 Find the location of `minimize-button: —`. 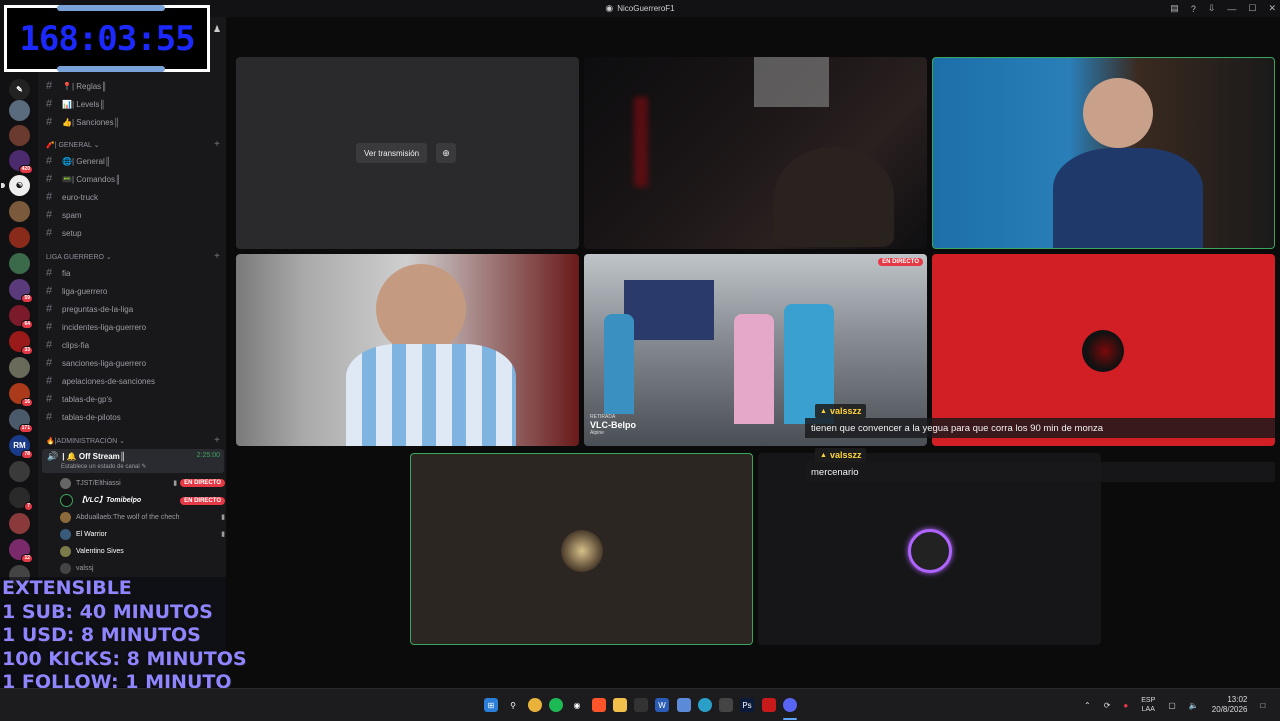

minimize-button: — is located at coordinates (1231, 9).